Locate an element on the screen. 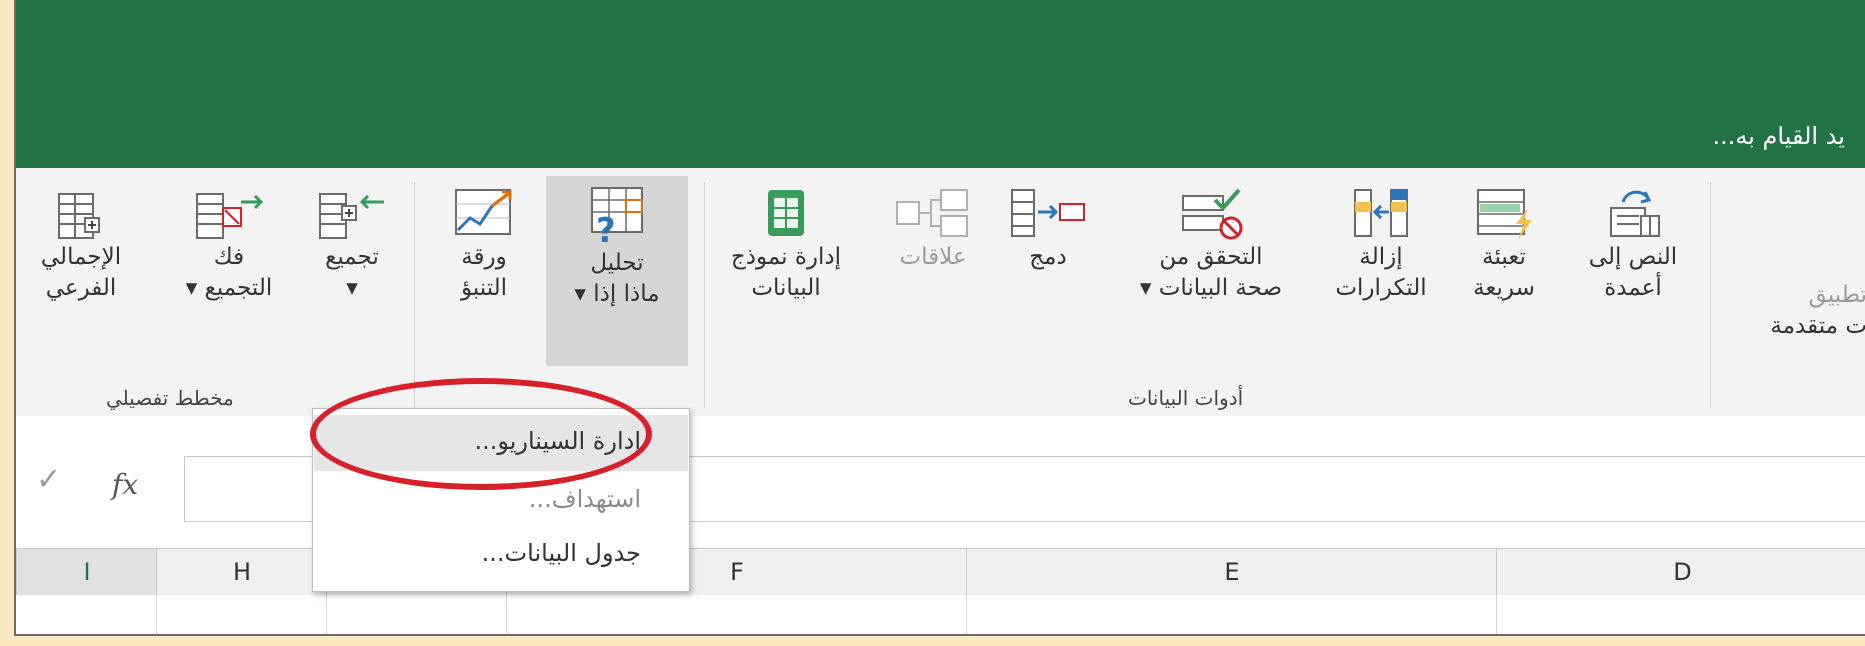  text-to-columns-label-1: النص إلى is located at coordinates (1633, 257).